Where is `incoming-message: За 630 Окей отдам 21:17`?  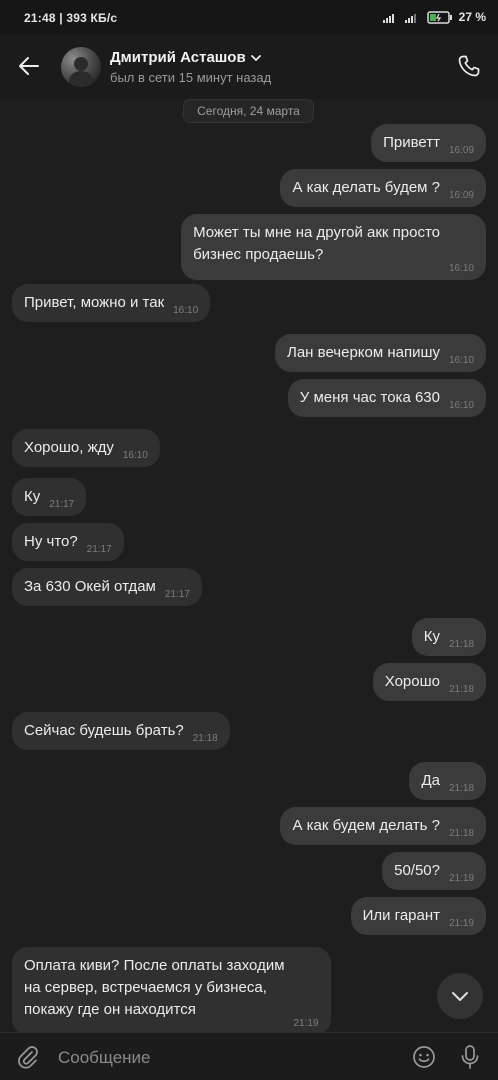
incoming-message: За 630 Окей отдам 21:17 is located at coordinates (107, 587).